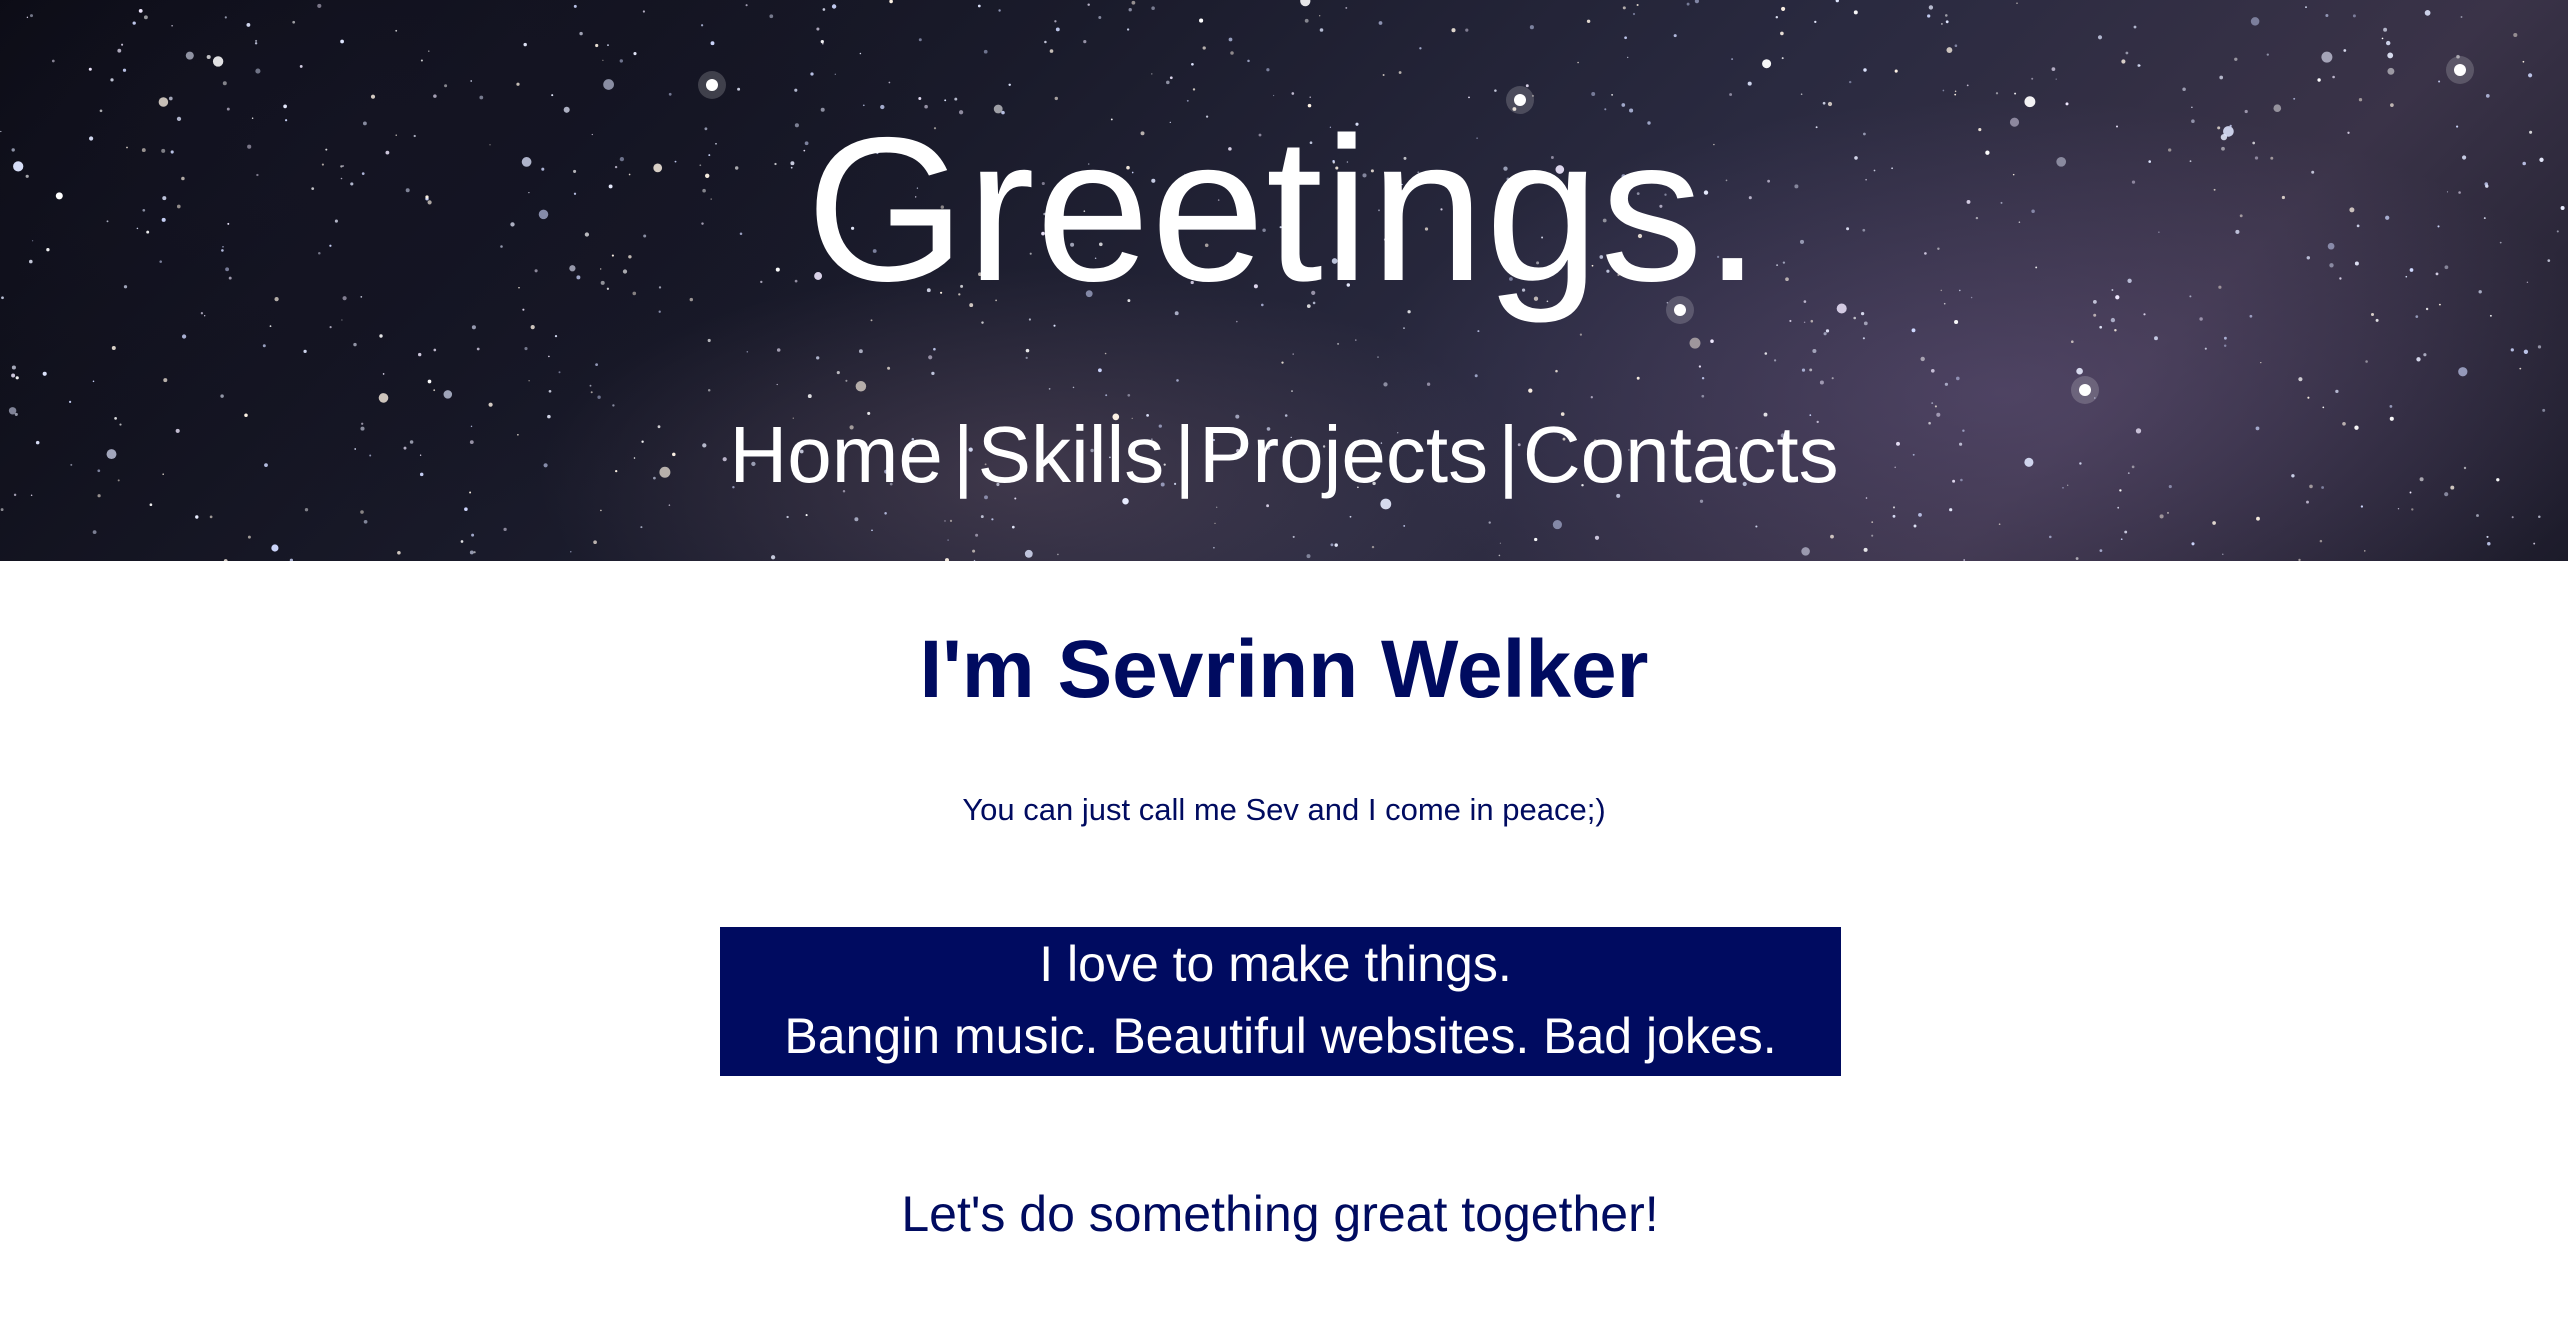 This screenshot has width=2568, height=1342. What do you see at coordinates (1284, 669) in the screenshot?
I see `intro-name-heading: I'm Sevrinn Welker` at bounding box center [1284, 669].